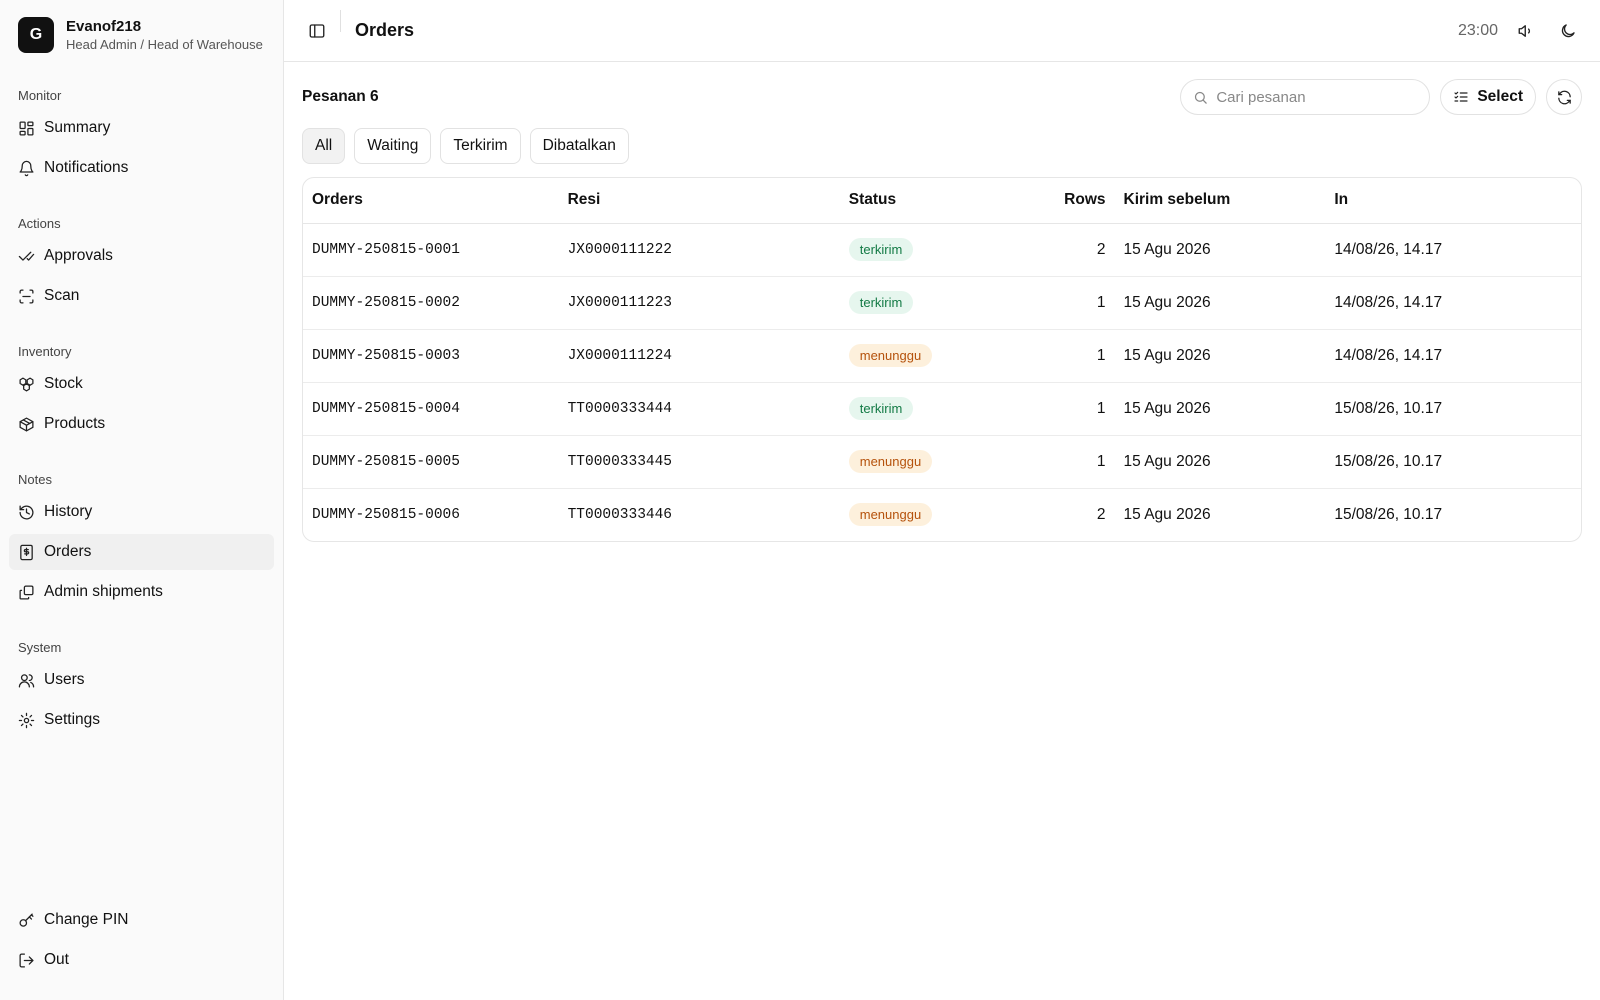  What do you see at coordinates (26, 552) in the screenshot?
I see `receipt-icon` at bounding box center [26, 552].